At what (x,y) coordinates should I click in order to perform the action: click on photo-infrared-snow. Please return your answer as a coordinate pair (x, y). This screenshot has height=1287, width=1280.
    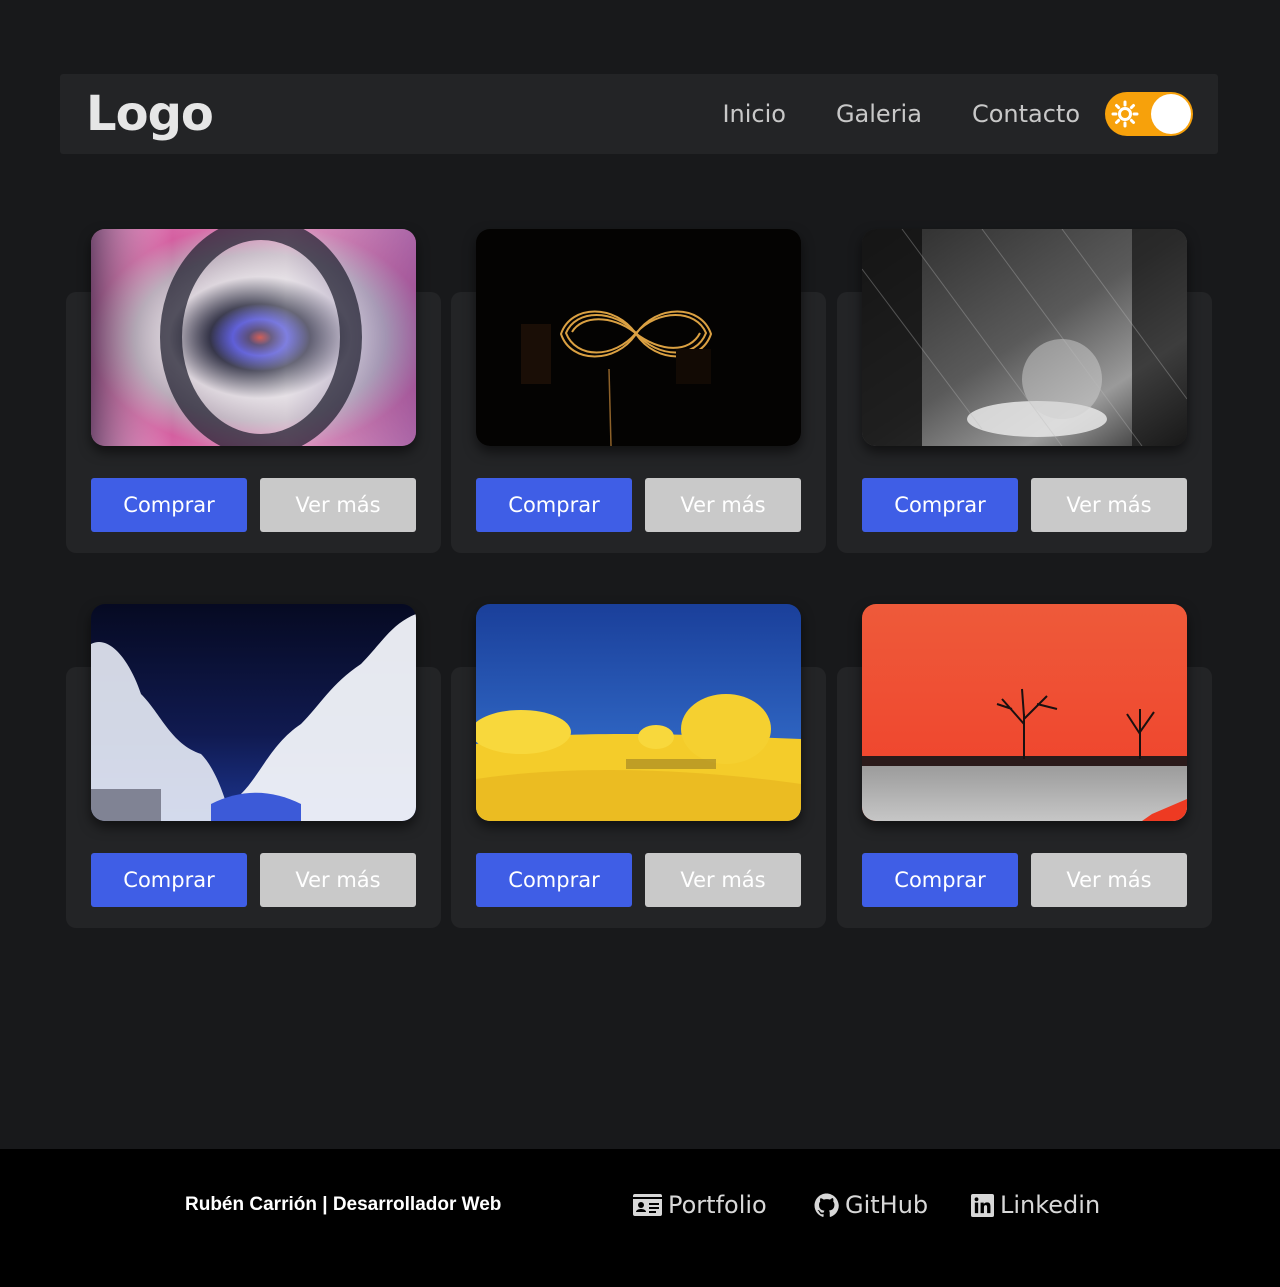
    Looking at the image, I should click on (253, 712).